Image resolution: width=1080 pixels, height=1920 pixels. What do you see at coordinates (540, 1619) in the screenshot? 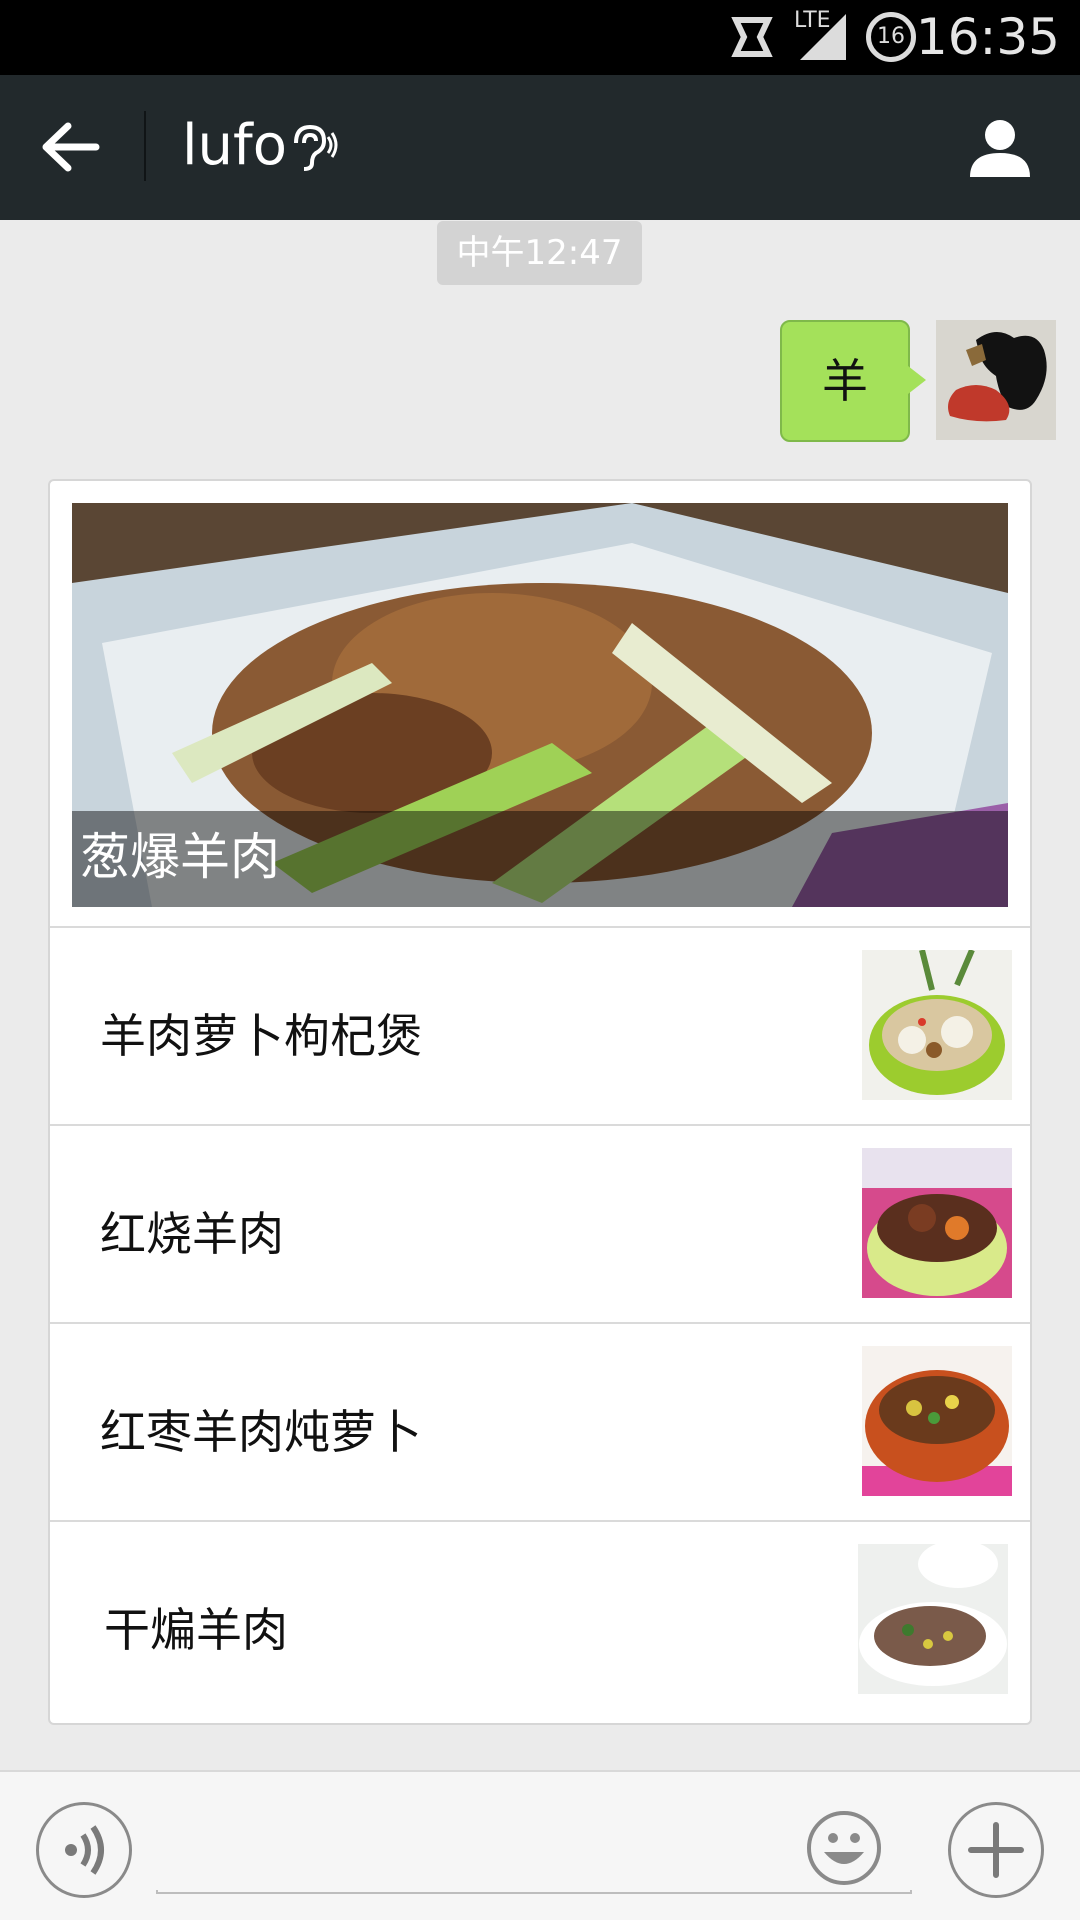
I see `list-item: 干煸羊肉` at bounding box center [540, 1619].